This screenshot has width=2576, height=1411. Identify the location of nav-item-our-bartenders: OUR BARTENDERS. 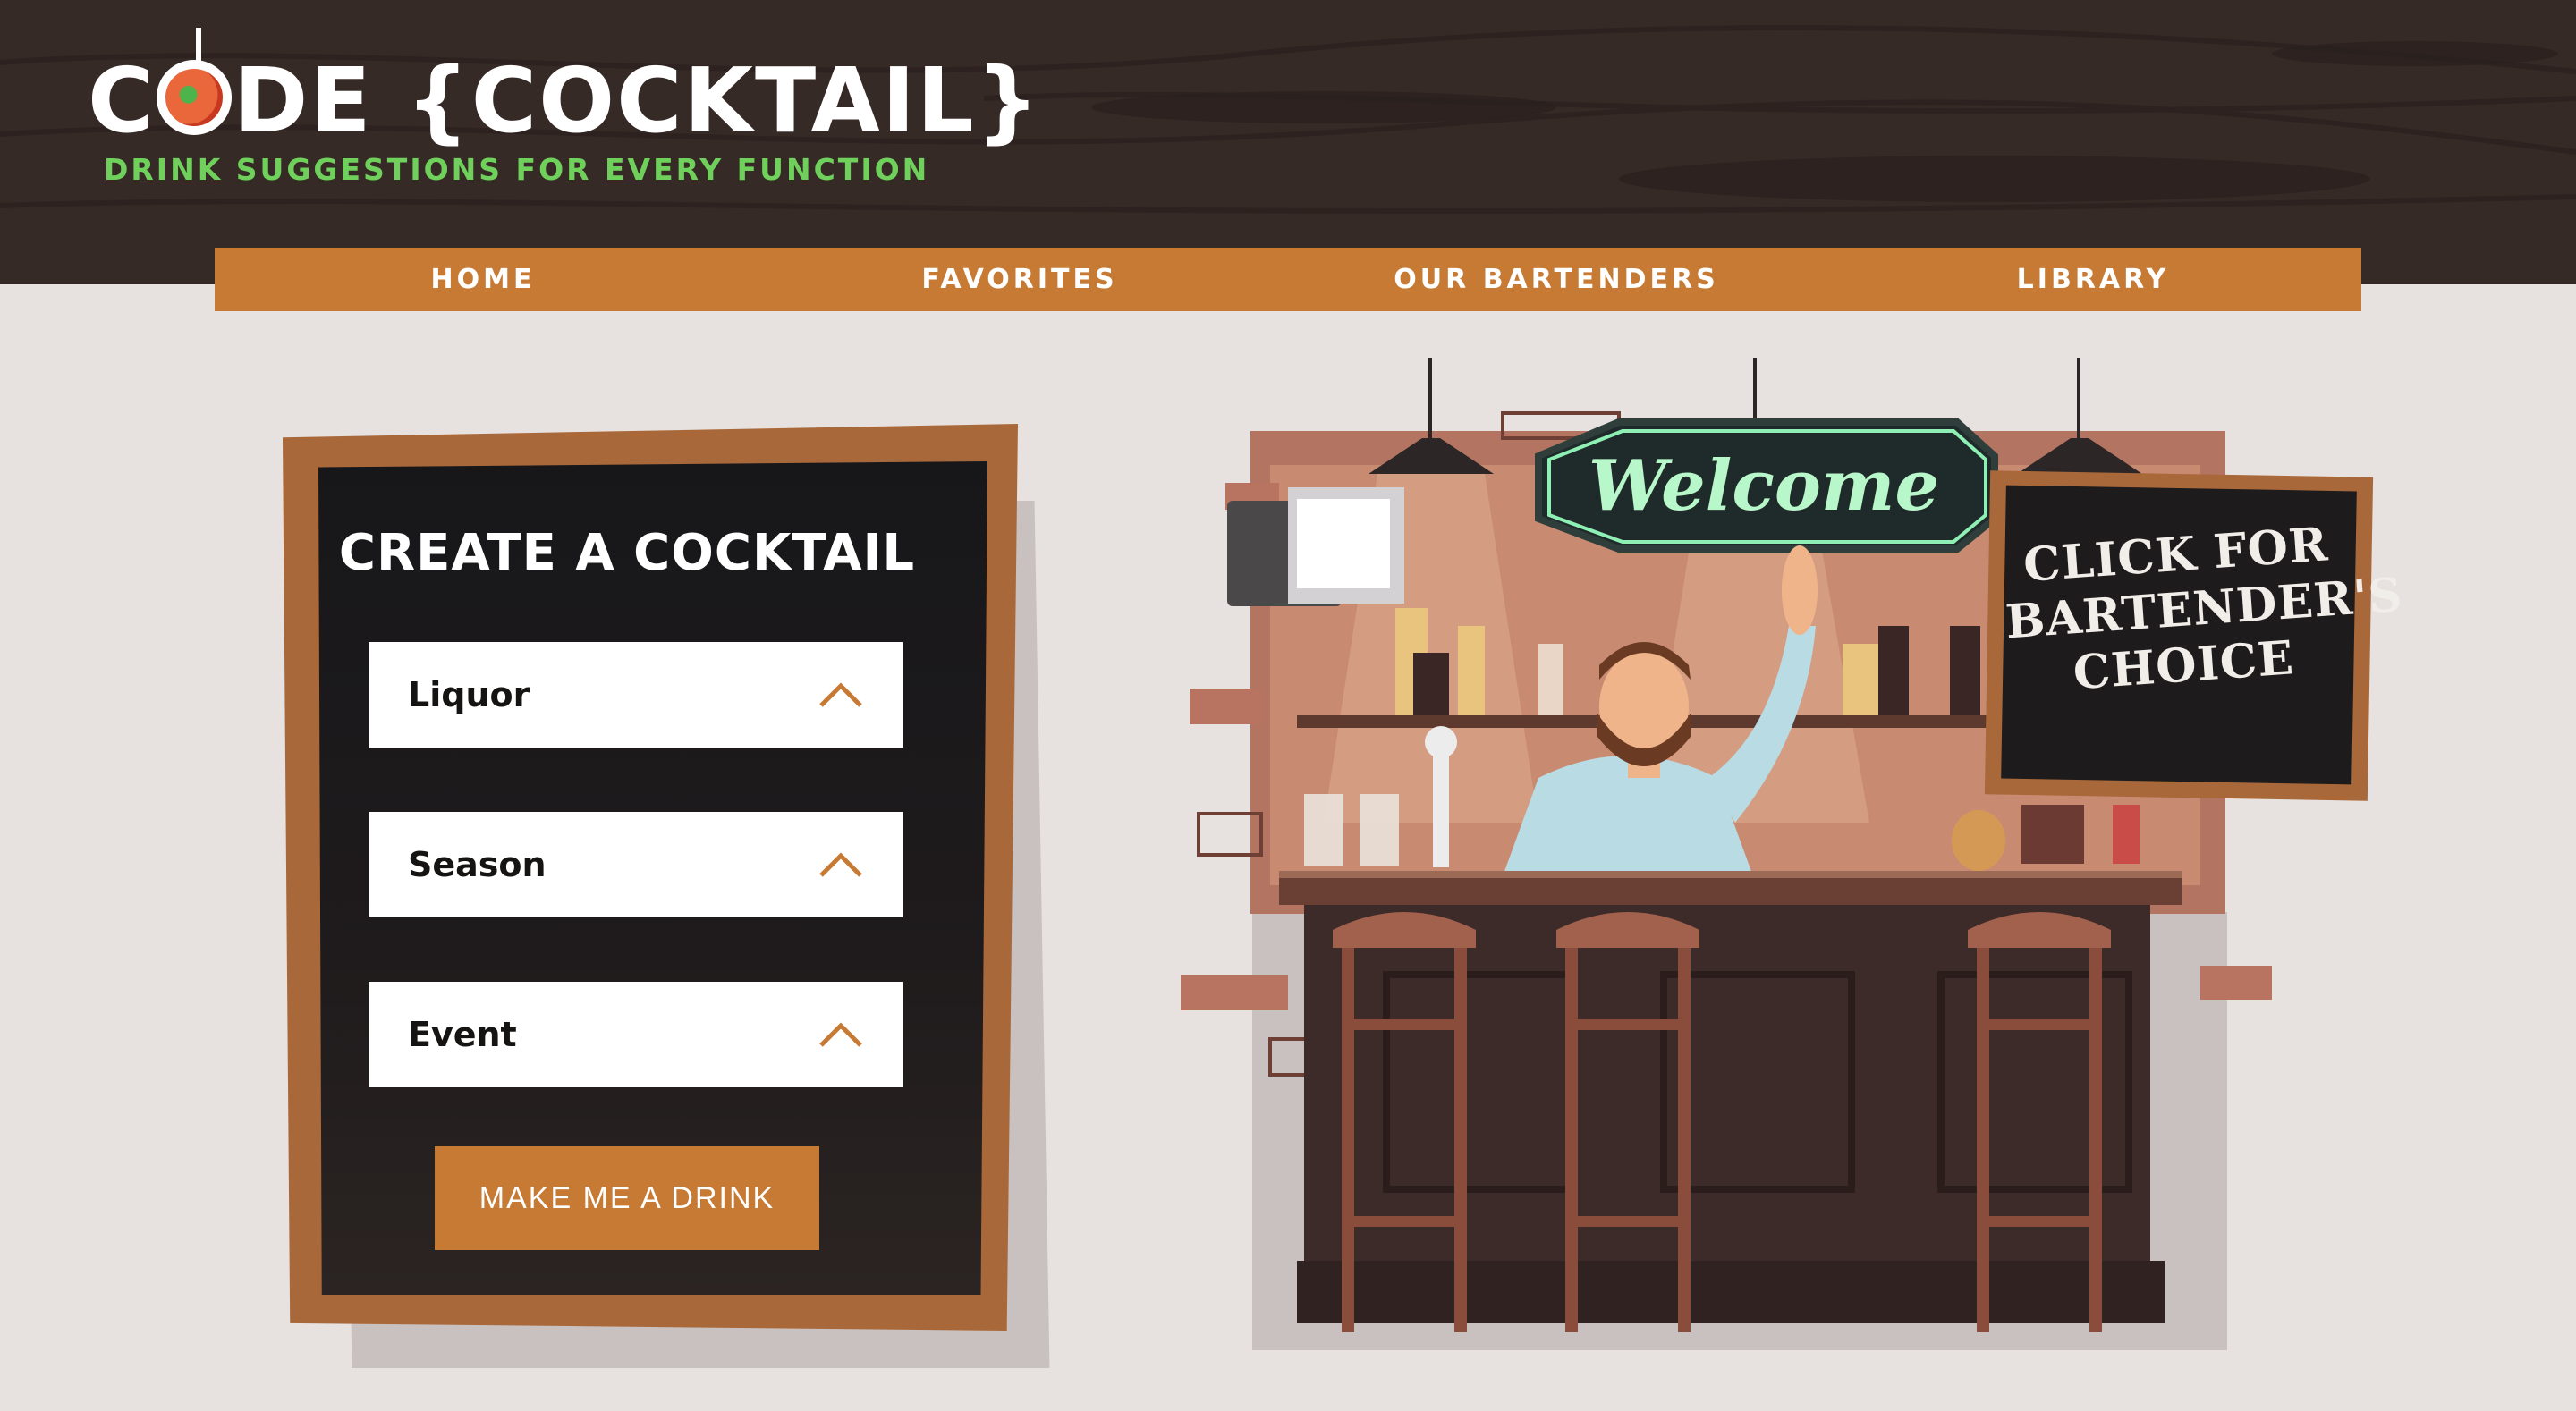
(1556, 280).